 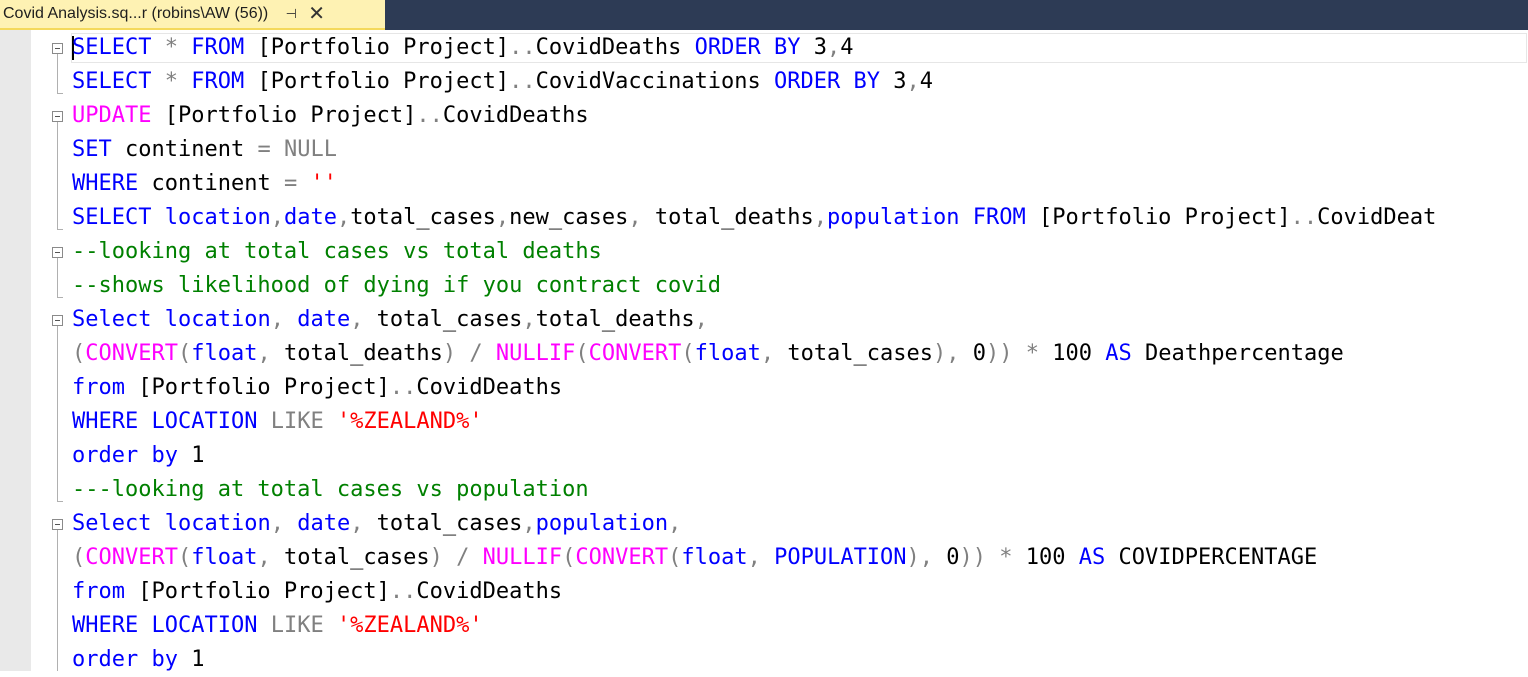 What do you see at coordinates (714, 557) in the screenshot?
I see `keyword-token: float` at bounding box center [714, 557].